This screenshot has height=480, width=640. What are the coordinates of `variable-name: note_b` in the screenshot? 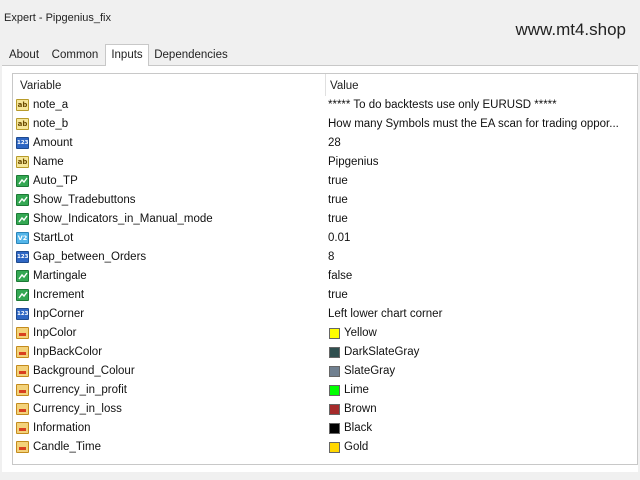 It's located at (51, 124).